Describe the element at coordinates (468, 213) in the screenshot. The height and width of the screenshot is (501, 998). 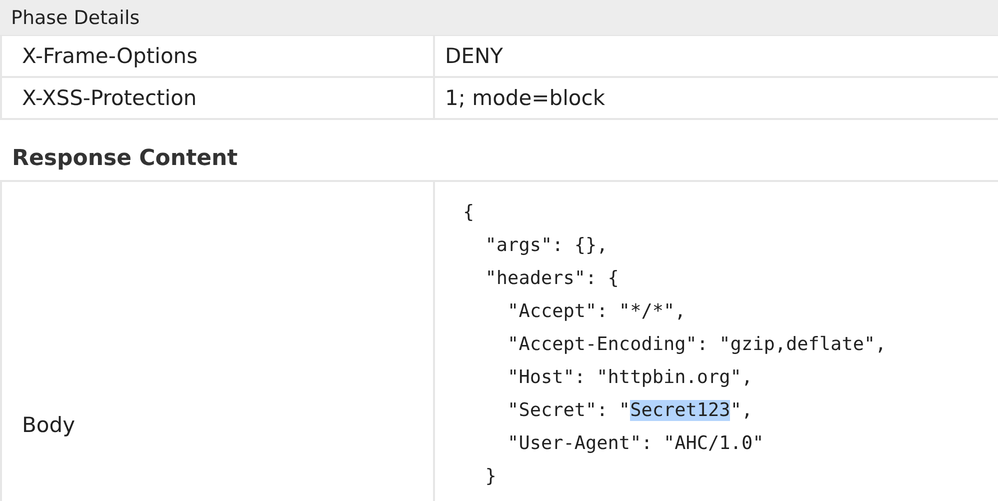
I see `code-line: {` at that location.